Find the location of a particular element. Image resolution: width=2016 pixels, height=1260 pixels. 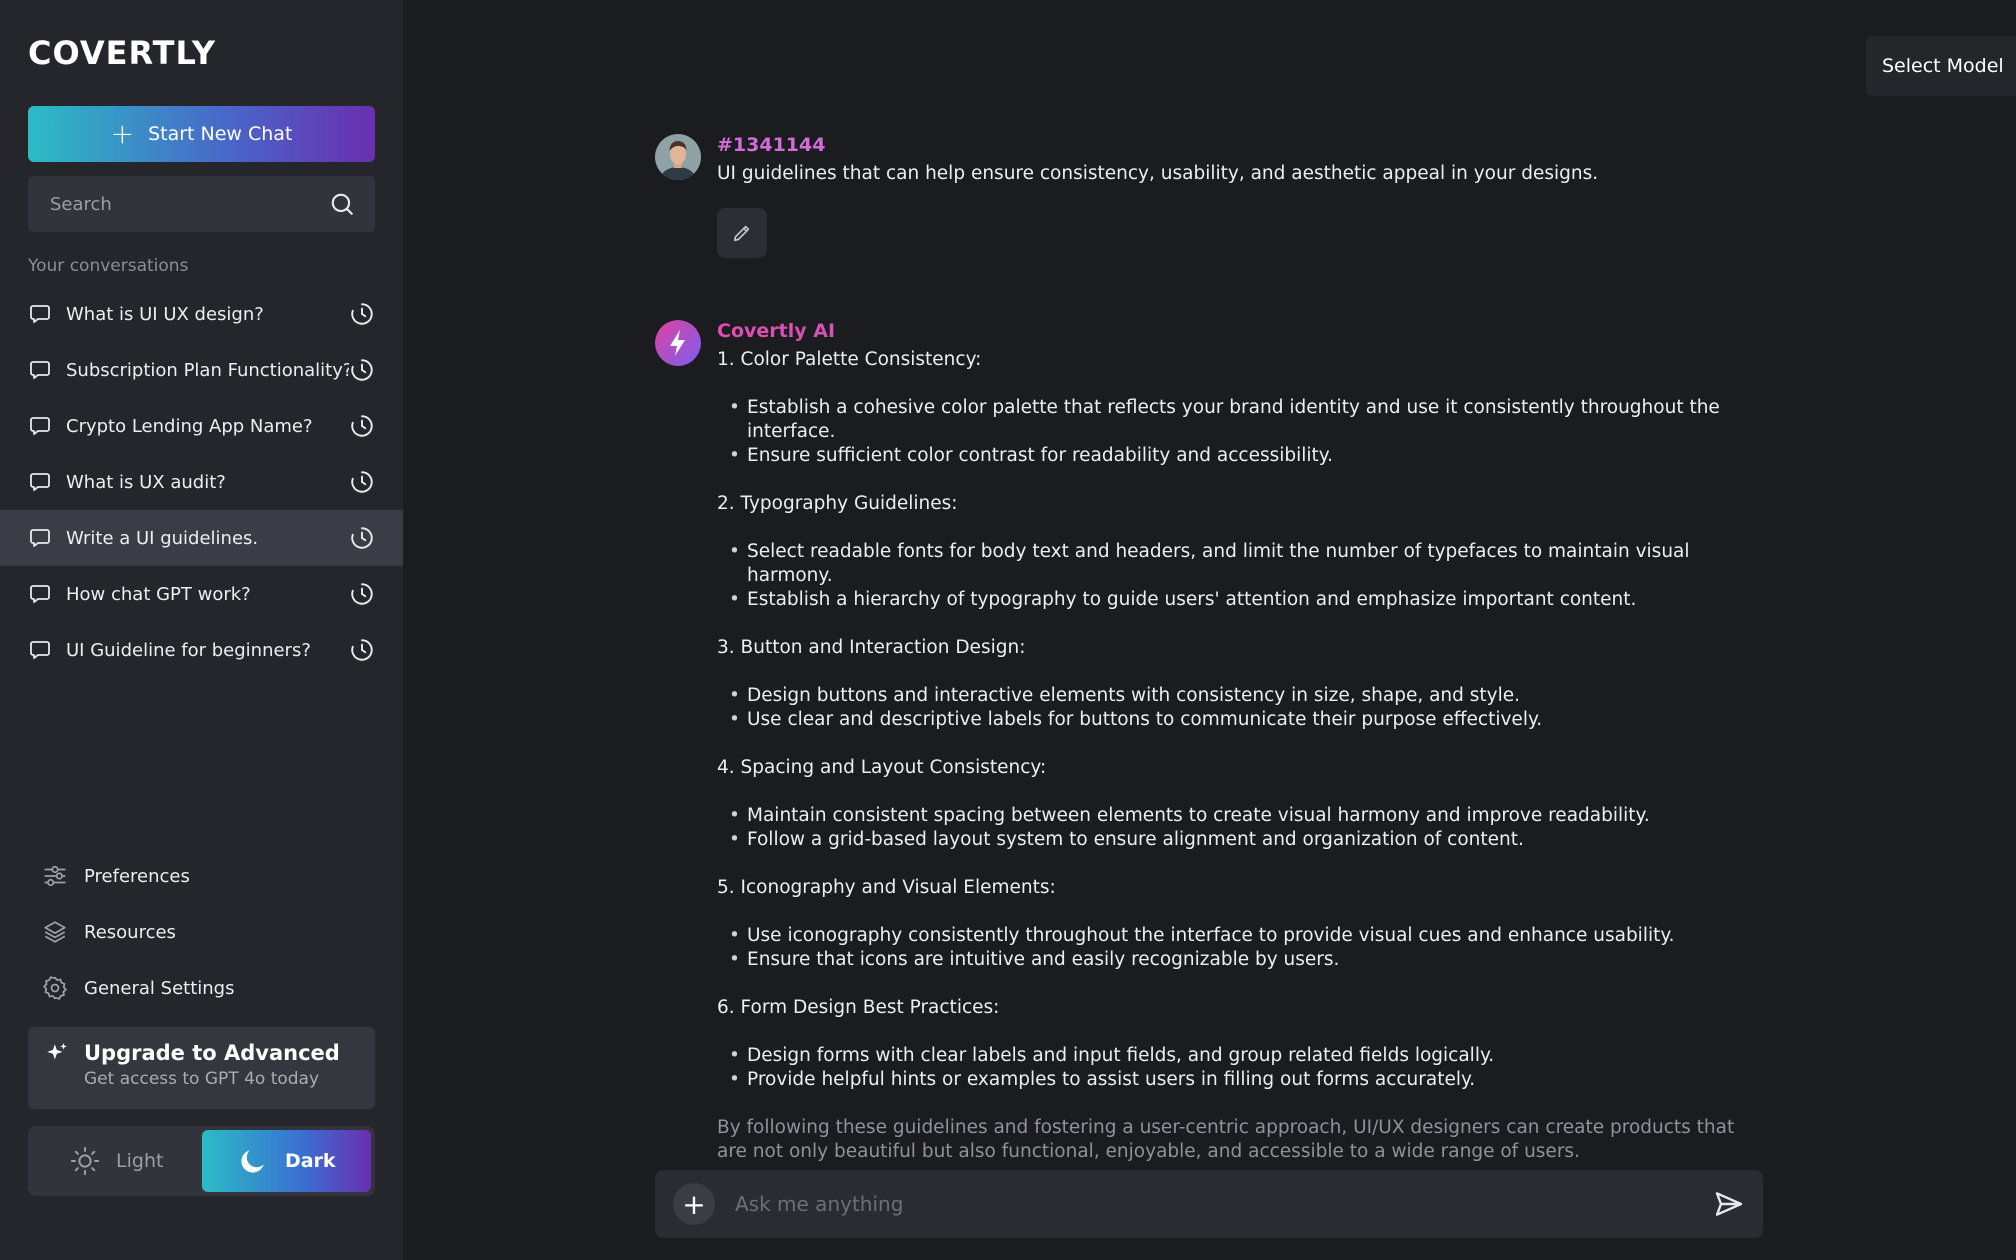

start-new-chat-button: + Start New Chat is located at coordinates (201, 134).